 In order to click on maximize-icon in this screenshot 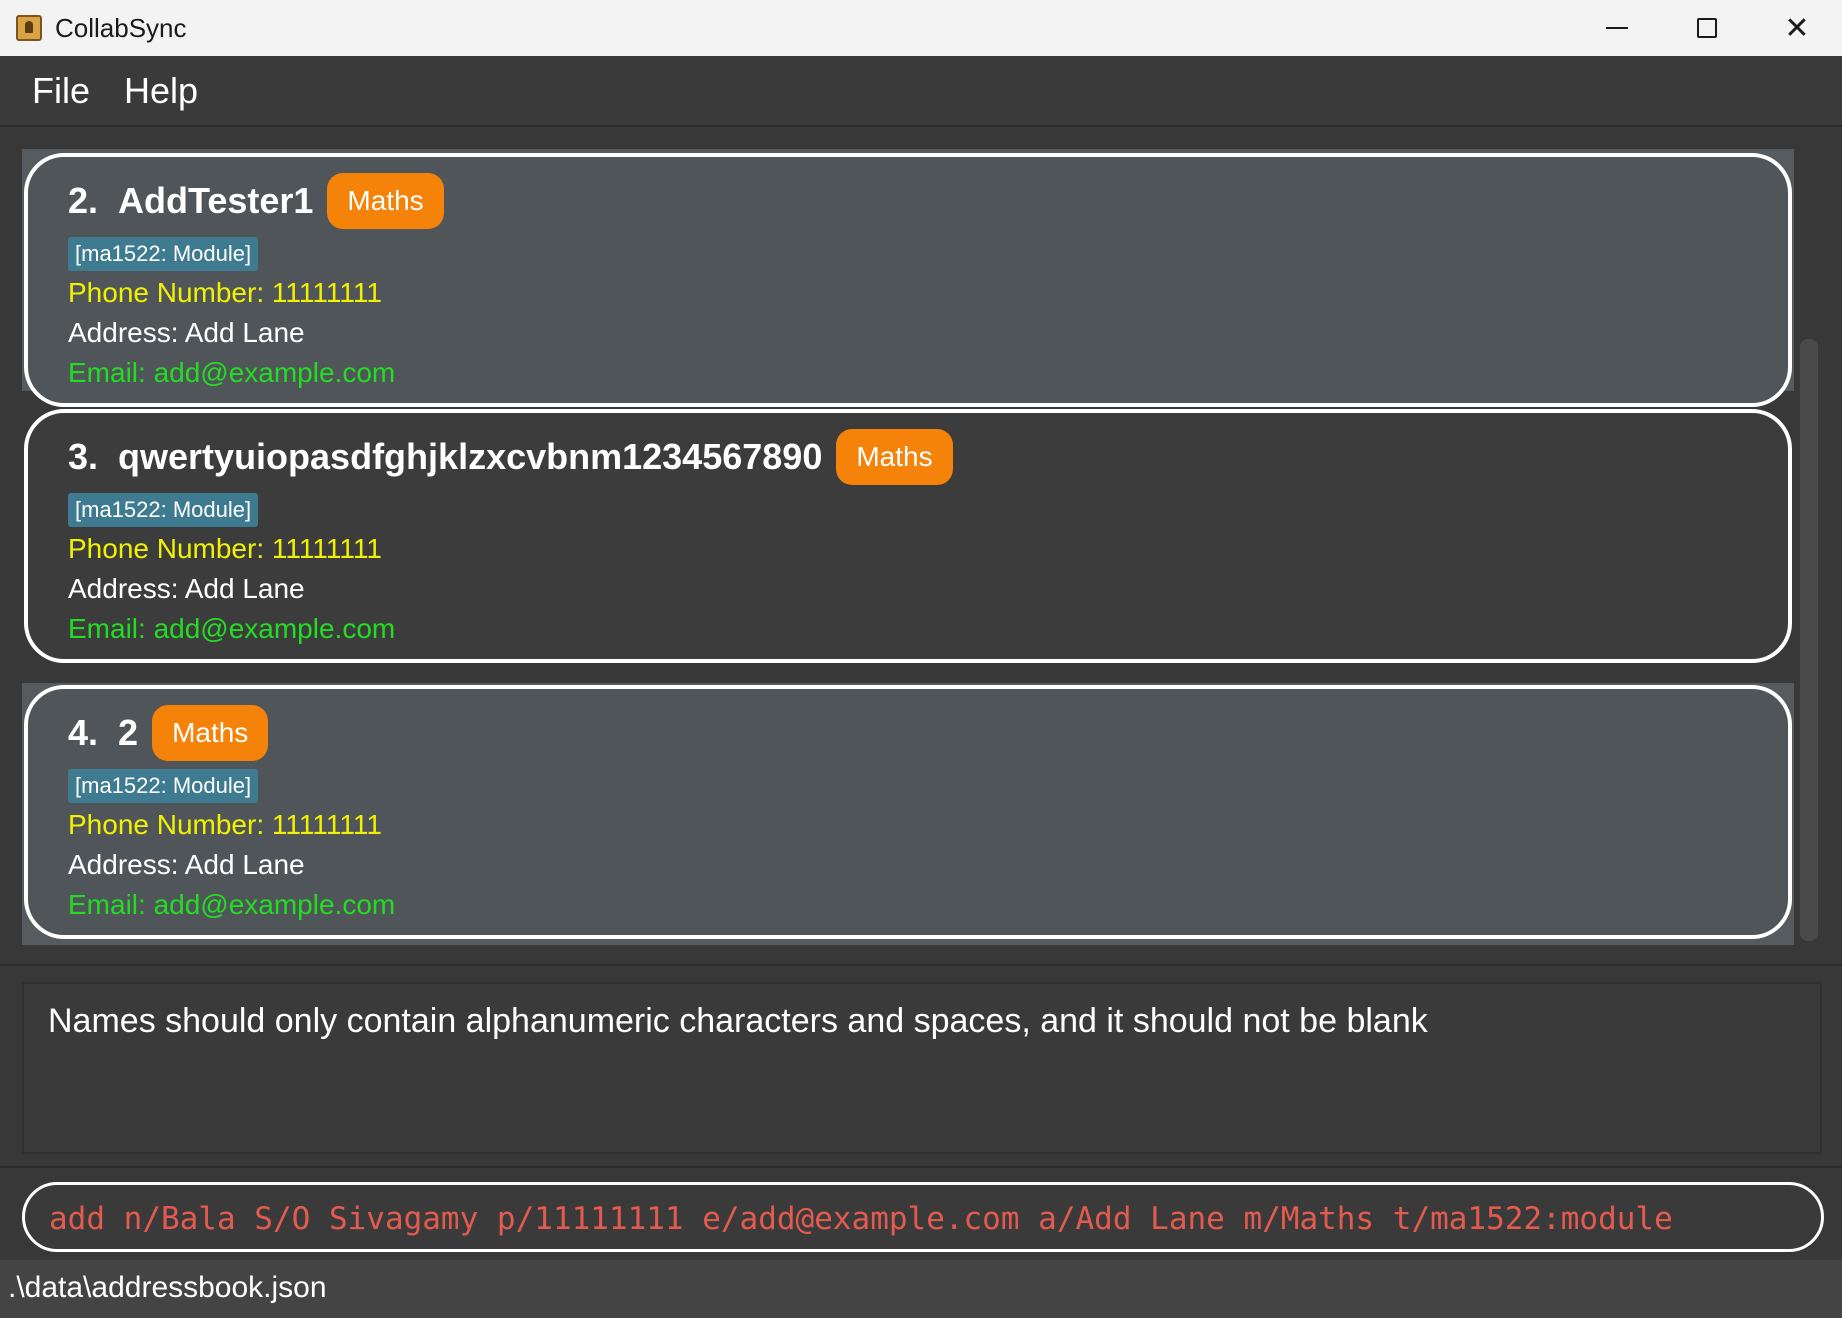, I will do `click(1707, 28)`.